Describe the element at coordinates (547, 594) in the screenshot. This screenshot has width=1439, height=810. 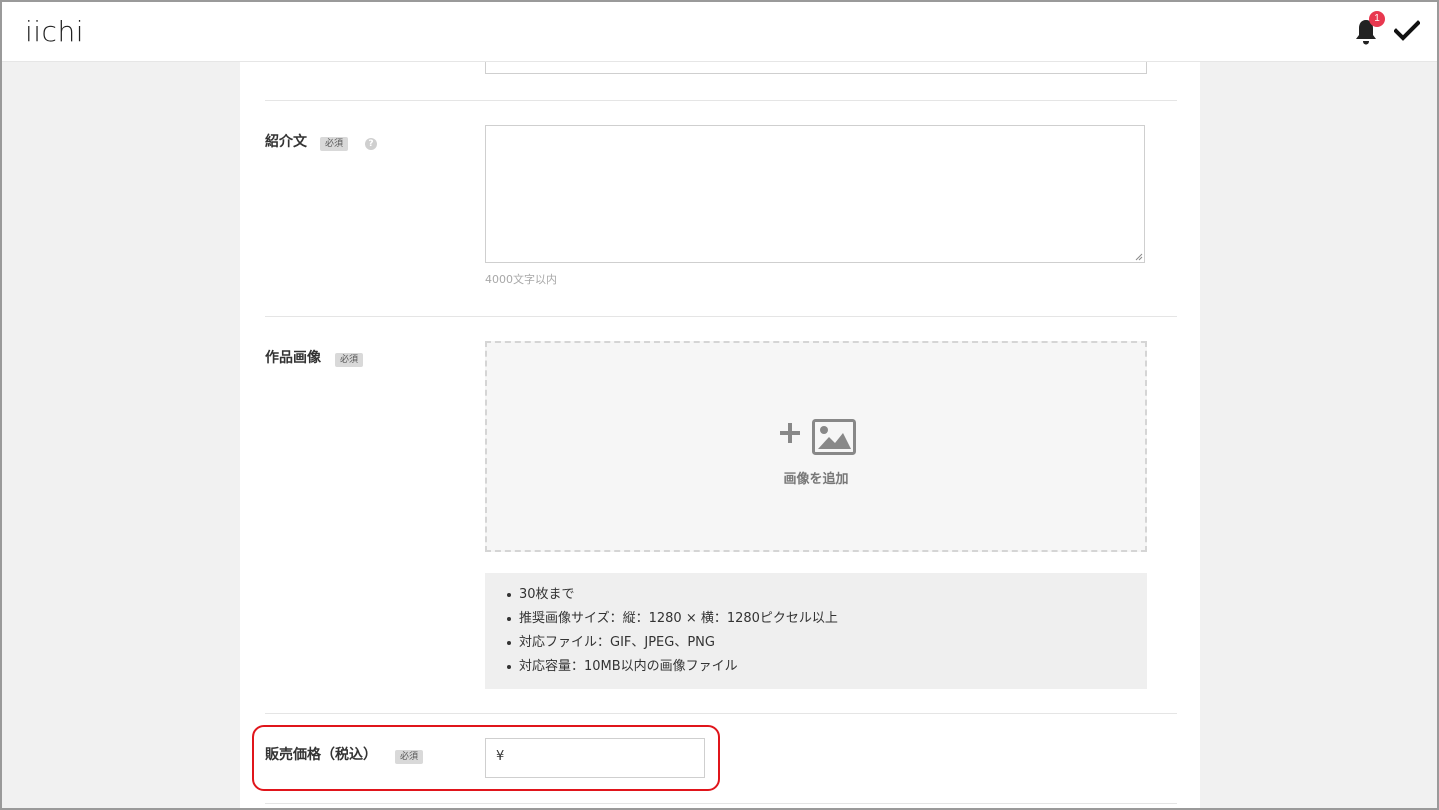
I see `note-text: 30枚まで` at that location.